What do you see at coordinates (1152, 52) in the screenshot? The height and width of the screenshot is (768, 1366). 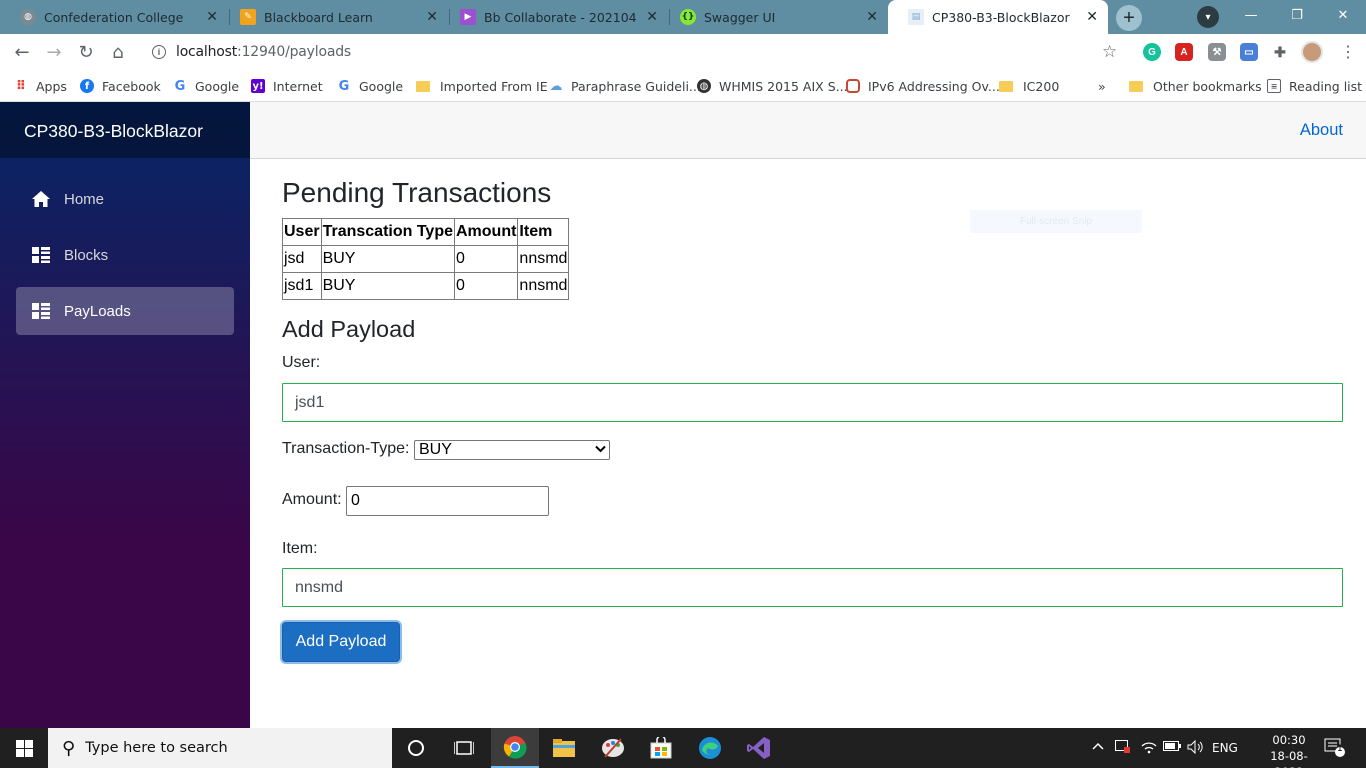 I see `grammarly-icon: G` at bounding box center [1152, 52].